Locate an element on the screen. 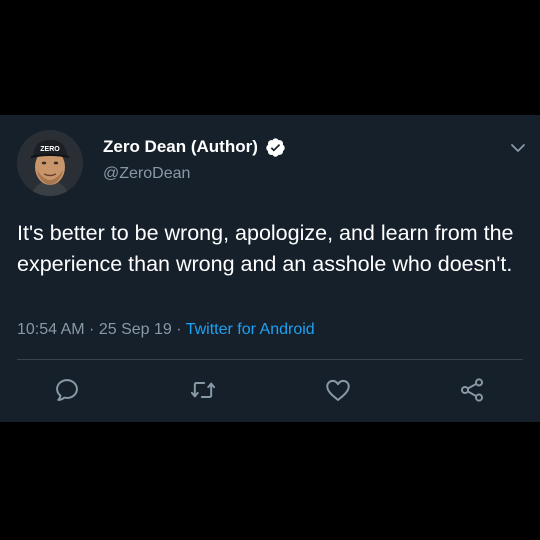  divider is located at coordinates (270, 359).